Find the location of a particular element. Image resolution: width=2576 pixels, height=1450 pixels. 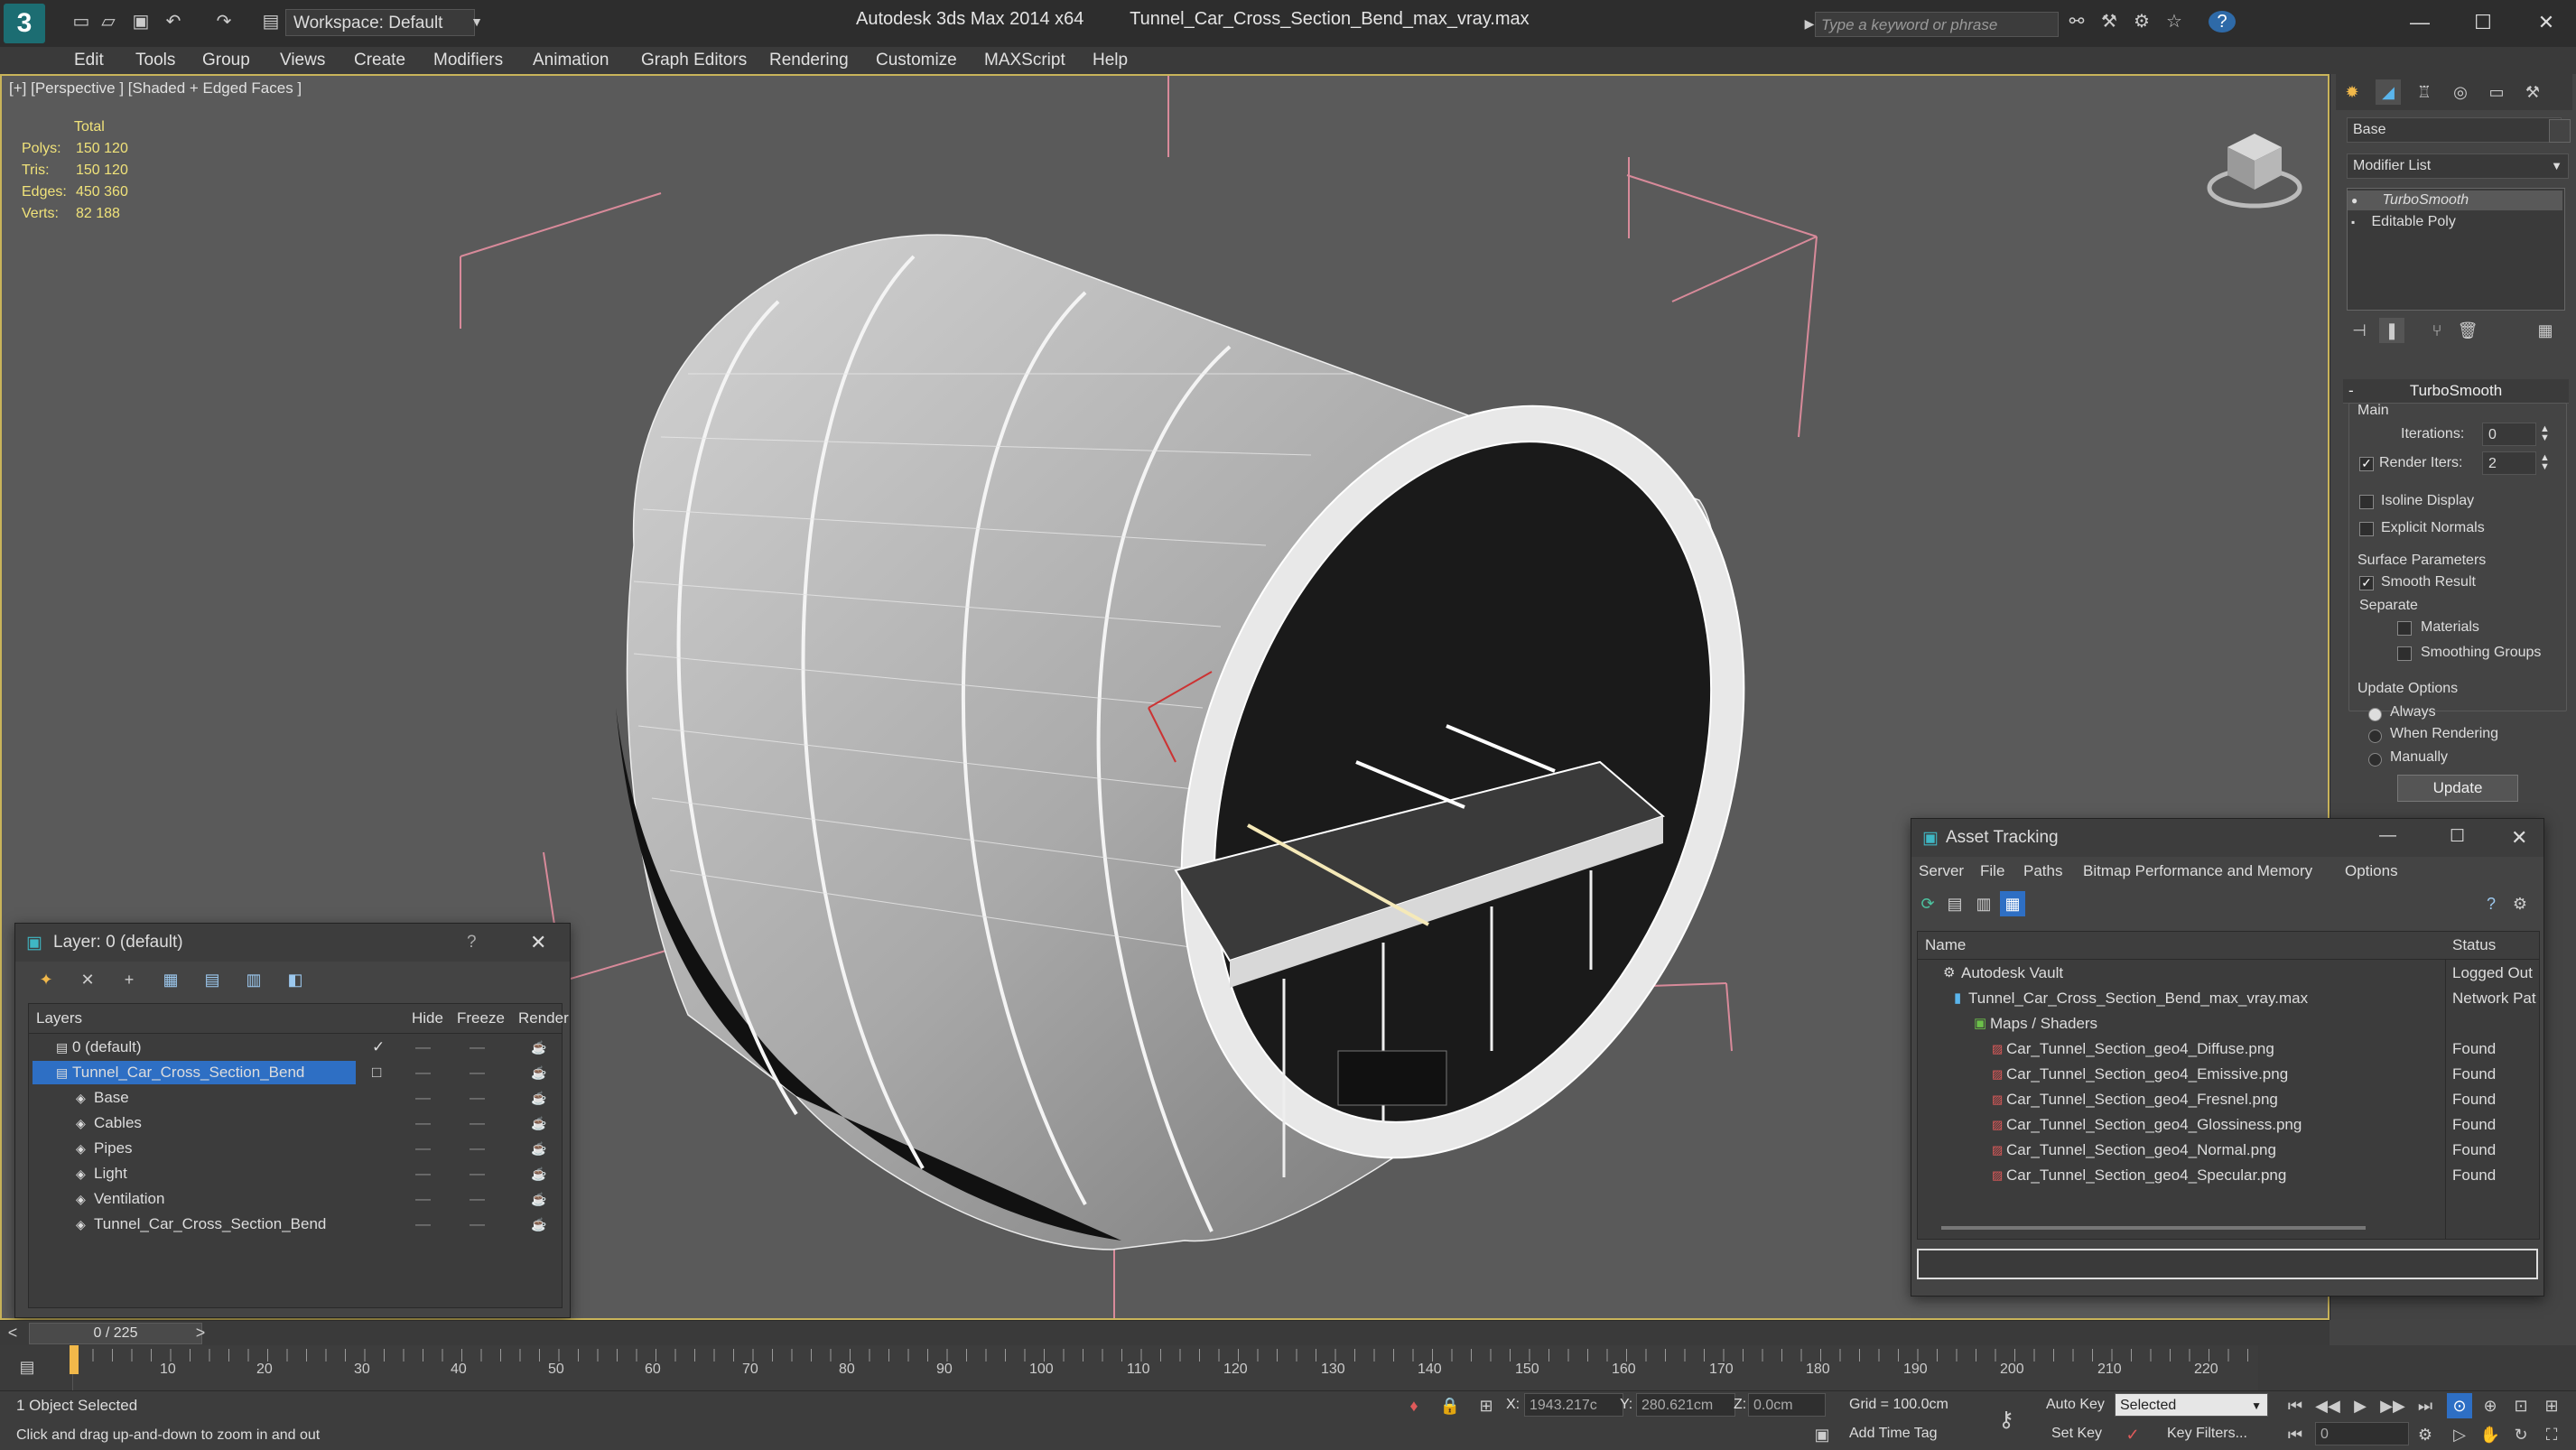

layer-row: ◈ Tunnel_Car_Cross_Section_Bend — — ☕ is located at coordinates (295, 1224).